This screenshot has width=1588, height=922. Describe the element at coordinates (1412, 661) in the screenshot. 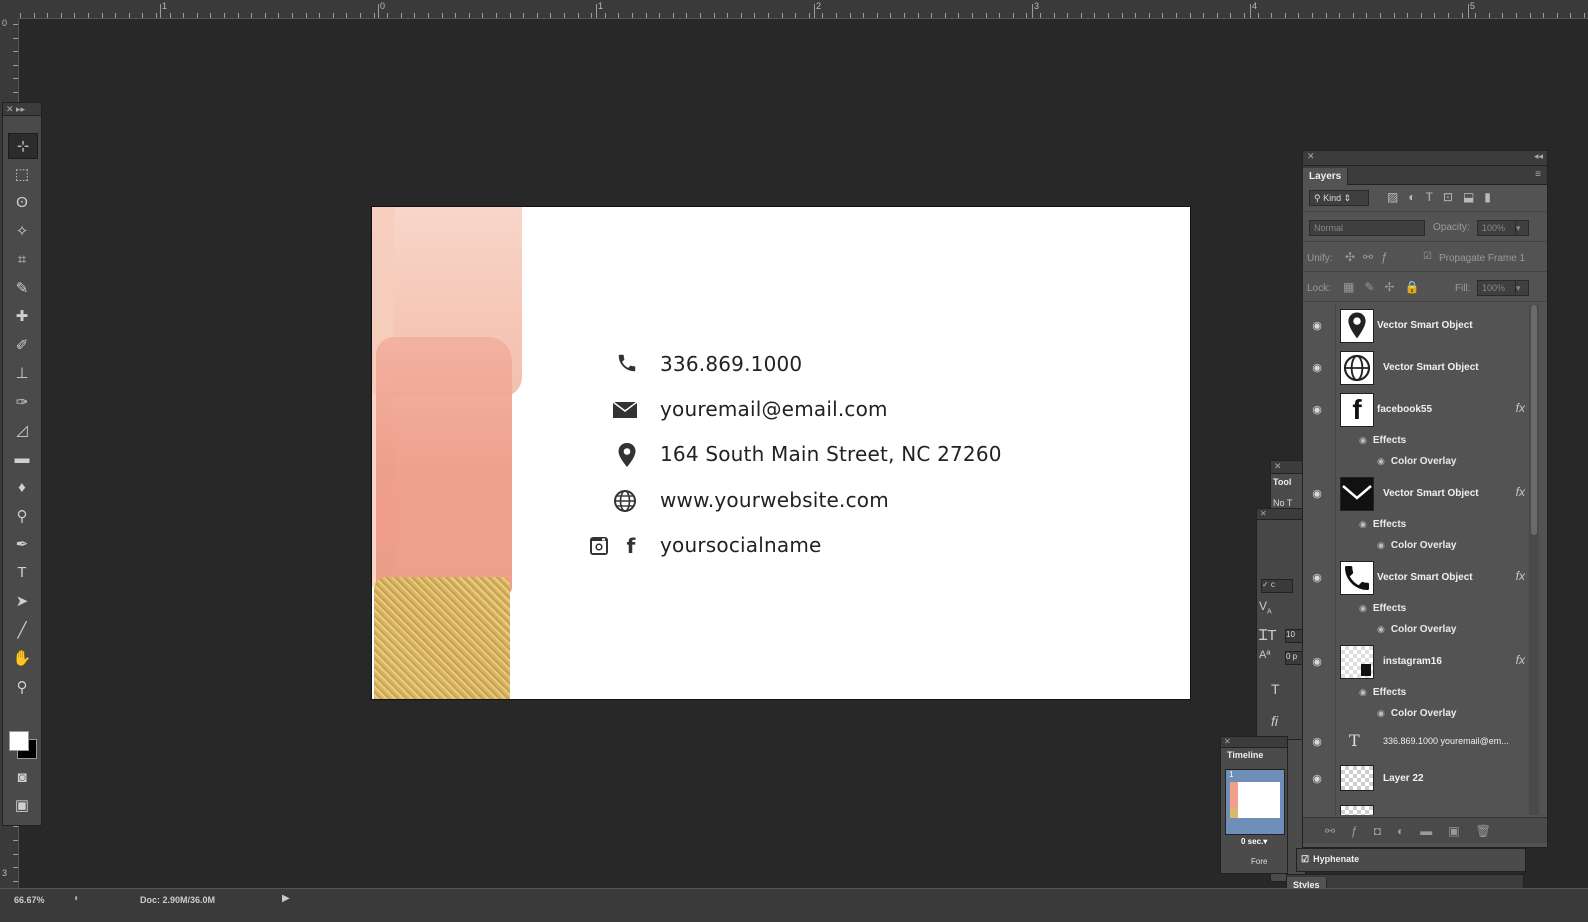

I see `layer-name: instagram16` at that location.